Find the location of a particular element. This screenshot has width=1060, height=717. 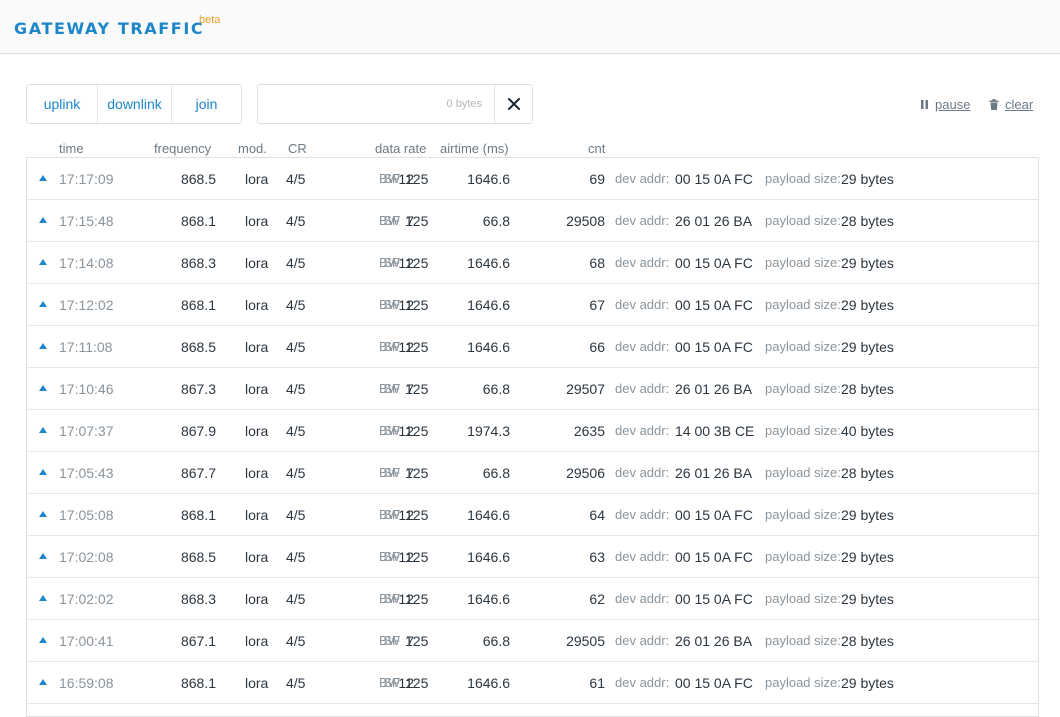

filter-join-button: join is located at coordinates (206, 104).